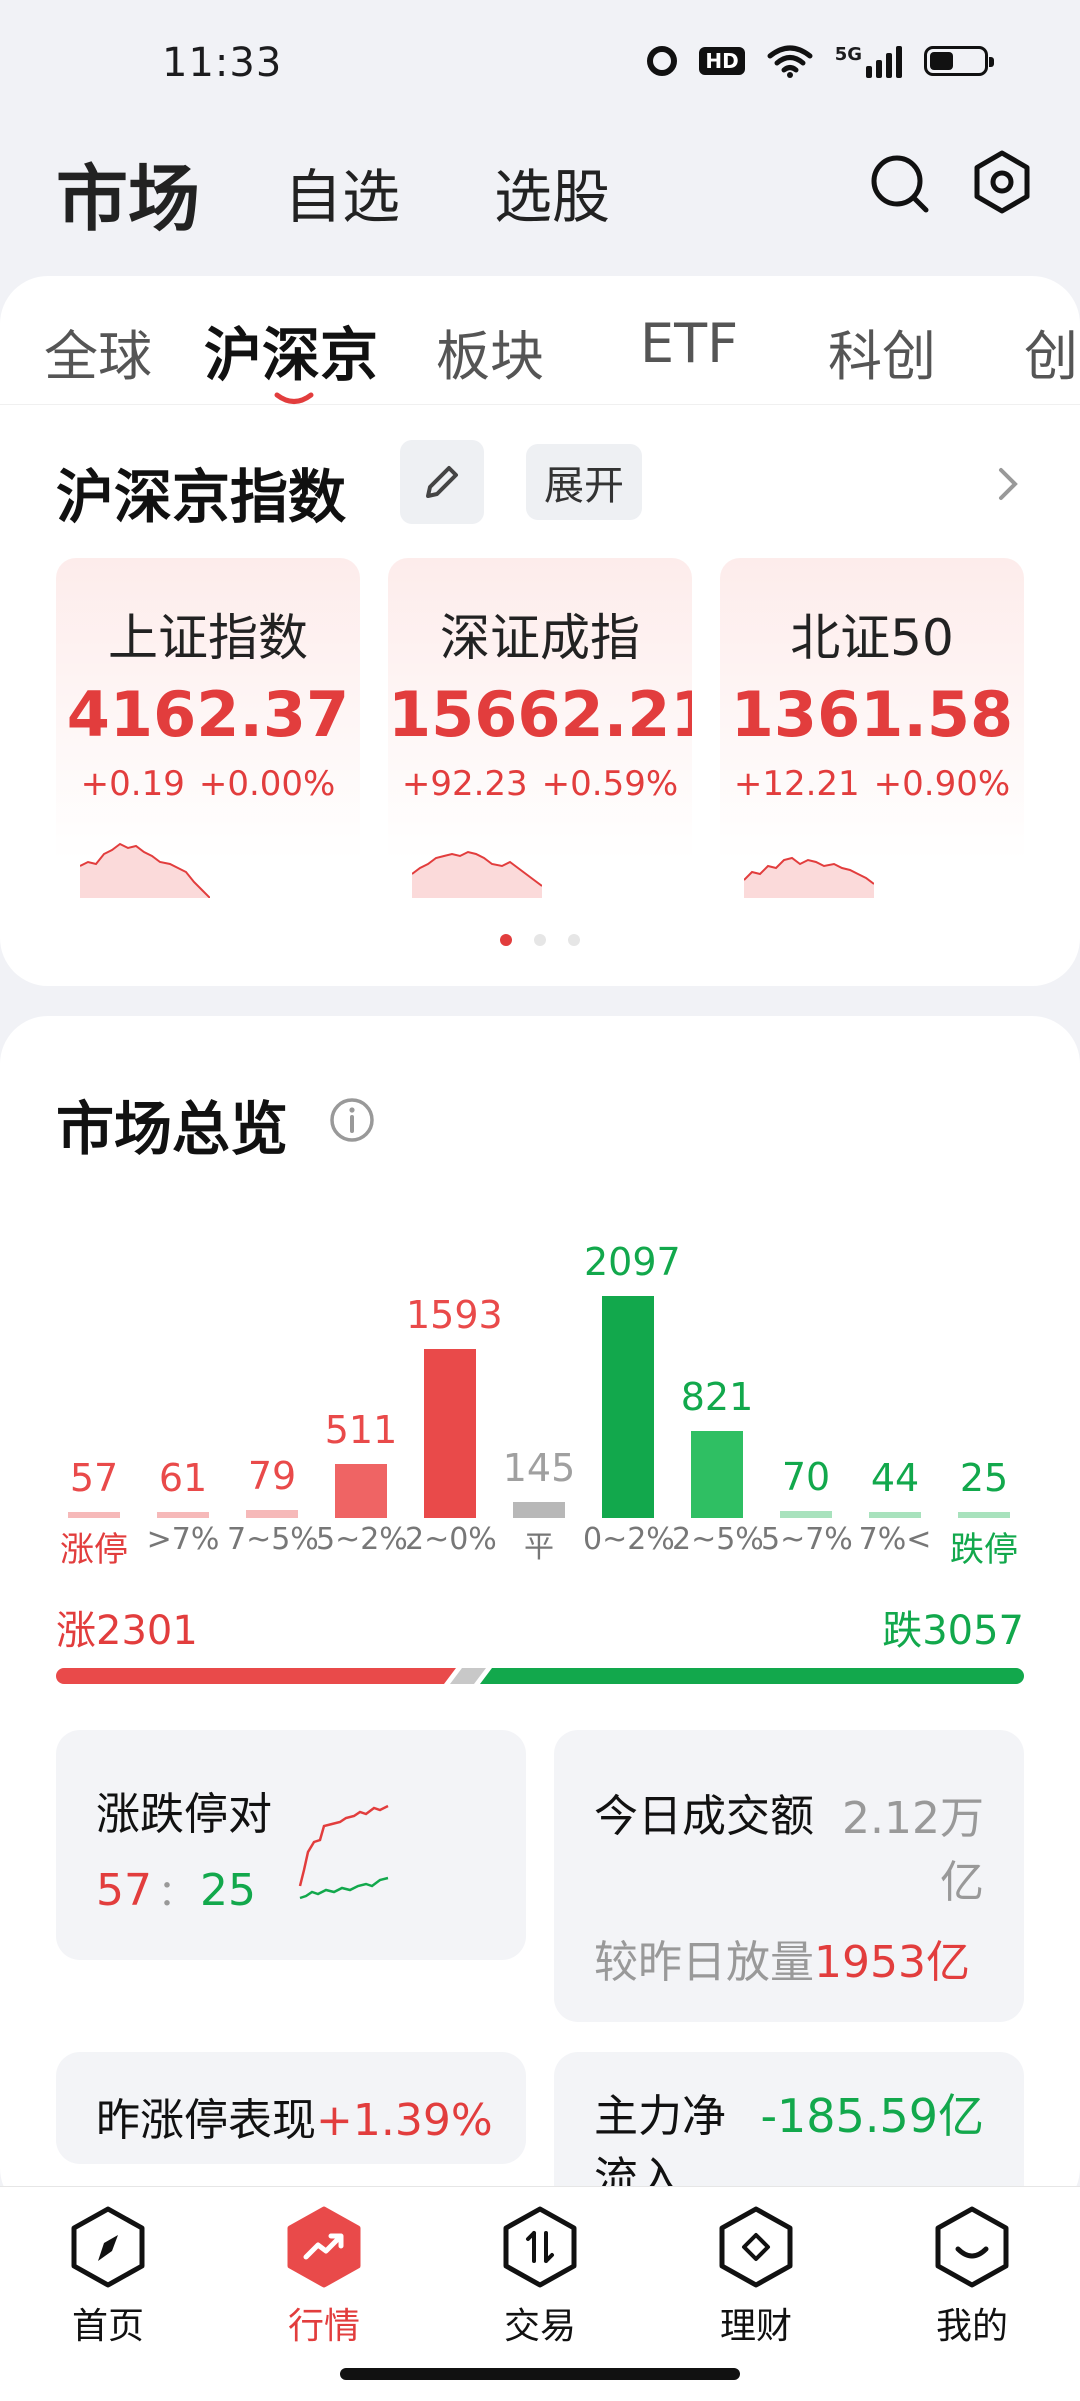  What do you see at coordinates (892, 1962) in the screenshot?
I see `turnover-compare-value: 1953亿` at bounding box center [892, 1962].